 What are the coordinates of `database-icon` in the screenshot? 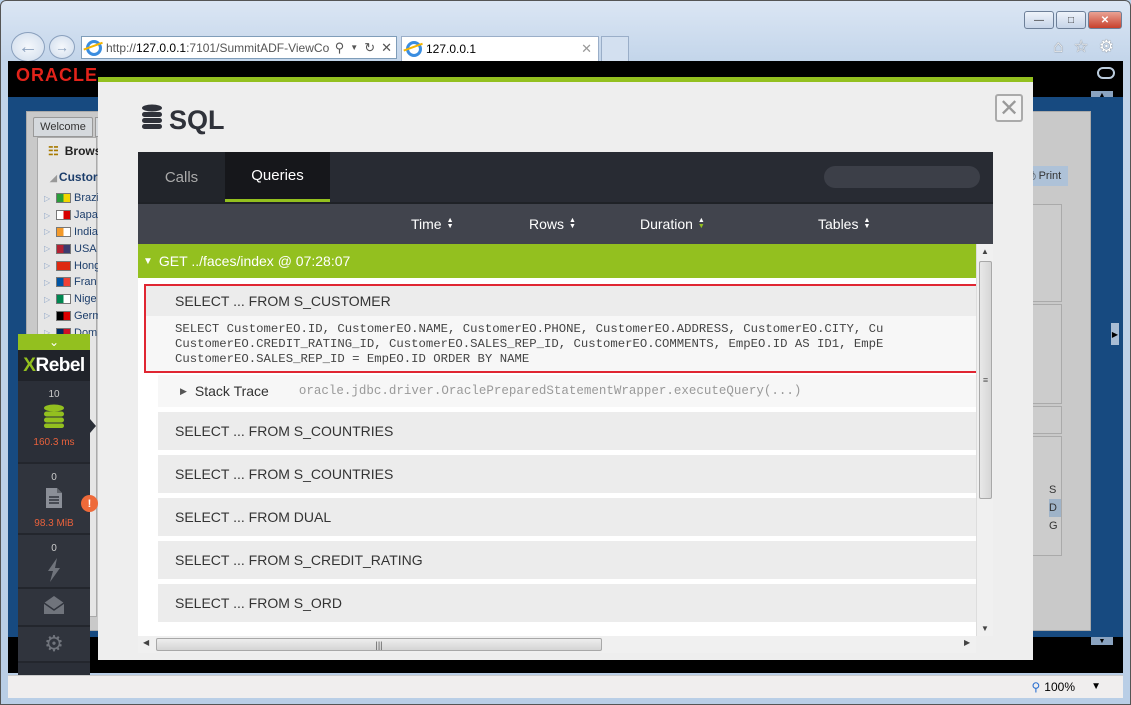 It's located at (54, 418).